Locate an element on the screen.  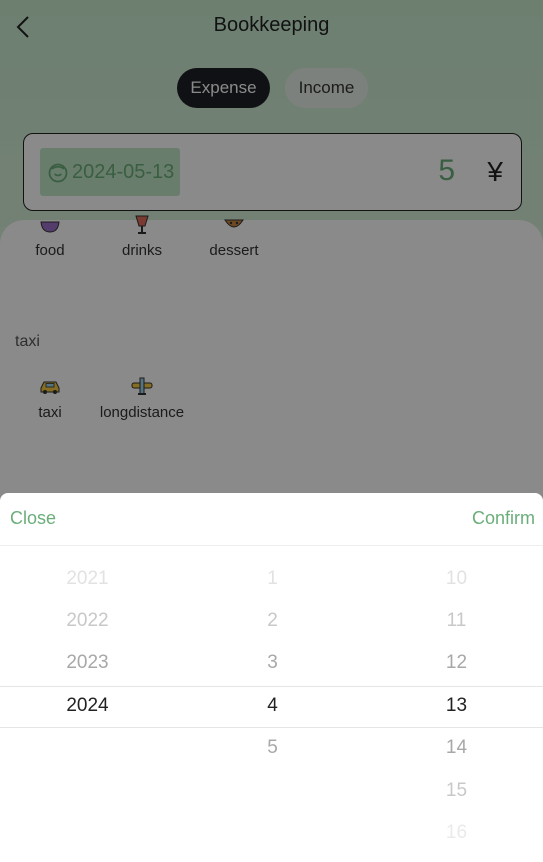
year-column: 2021 2022 2023 2024 is located at coordinates (87, 677).